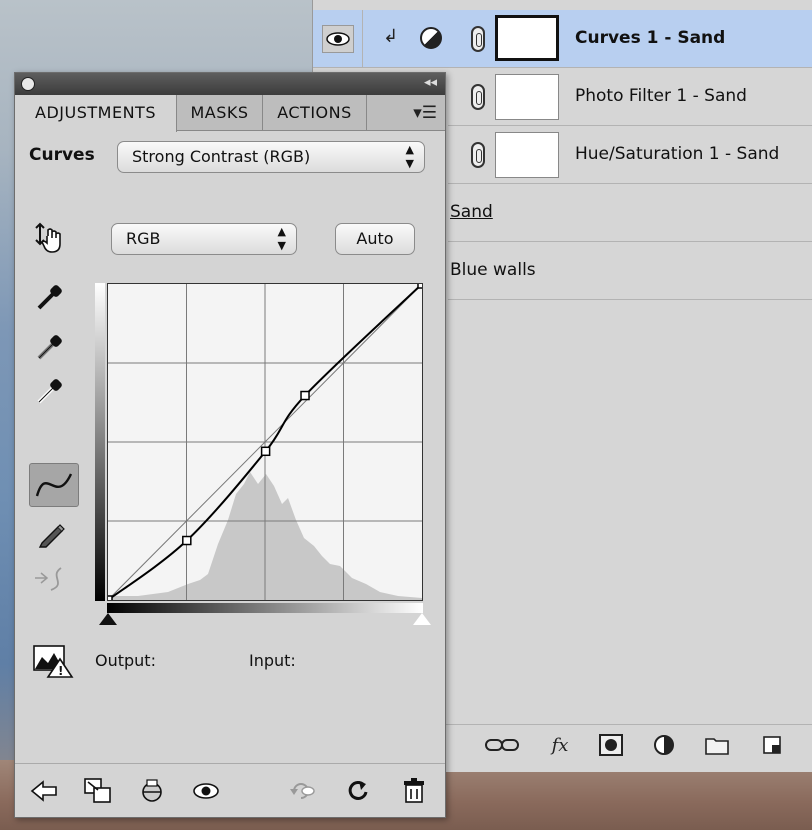 The image size is (812, 830). What do you see at coordinates (51, 534) in the screenshot?
I see `pencil-icon` at bounding box center [51, 534].